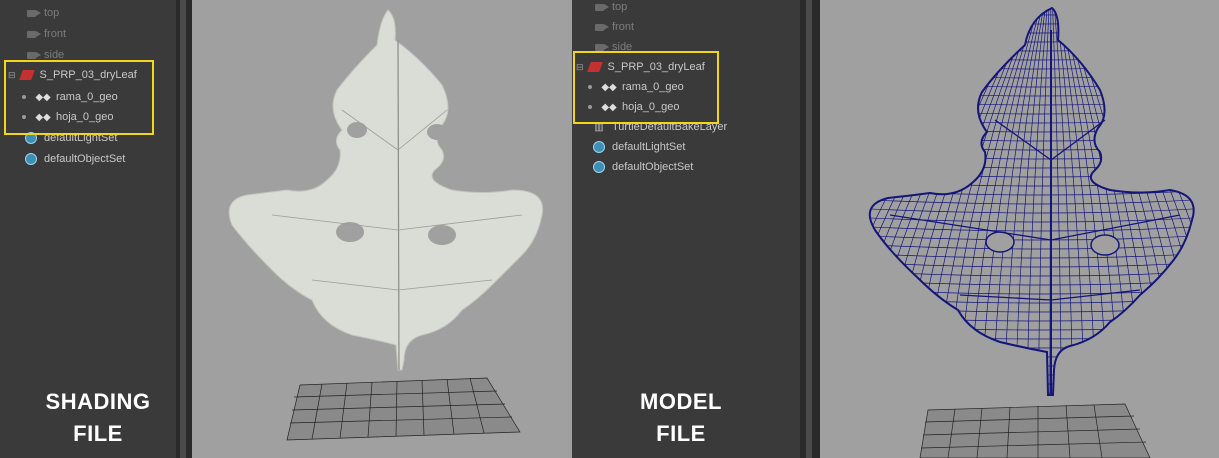 This screenshot has width=1219, height=458. What do you see at coordinates (681, 401) in the screenshot?
I see `caption-line1: MODEL` at bounding box center [681, 401].